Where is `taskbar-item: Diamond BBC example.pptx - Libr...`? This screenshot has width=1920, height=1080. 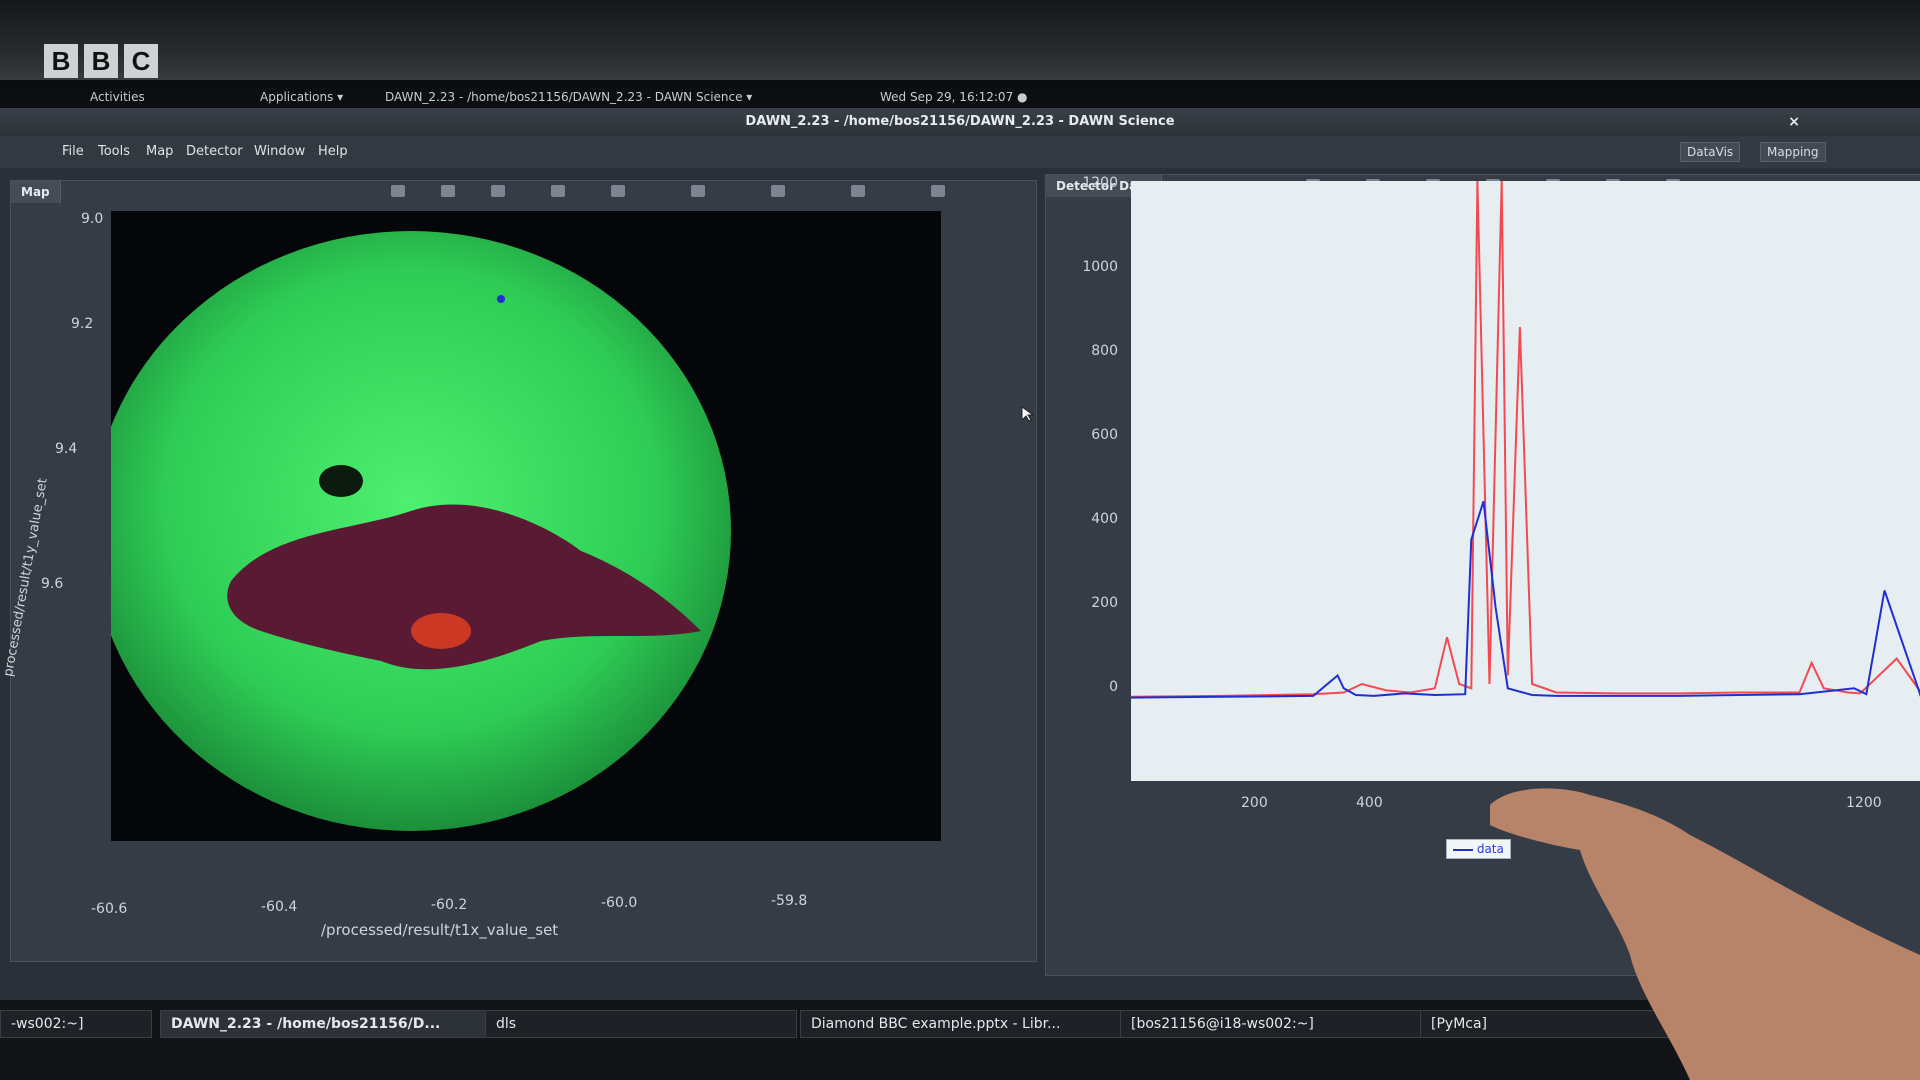 taskbar-item: Diamond BBC example.pptx - Libr... is located at coordinates (961, 1024).